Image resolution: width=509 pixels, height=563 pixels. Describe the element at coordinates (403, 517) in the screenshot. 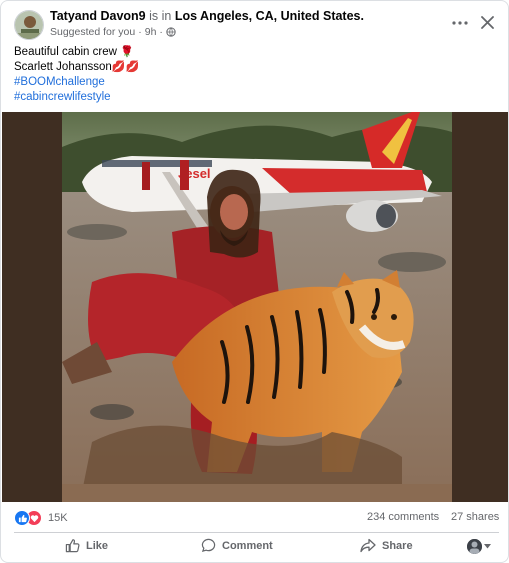

I see `comments-count: 234 comments` at that location.